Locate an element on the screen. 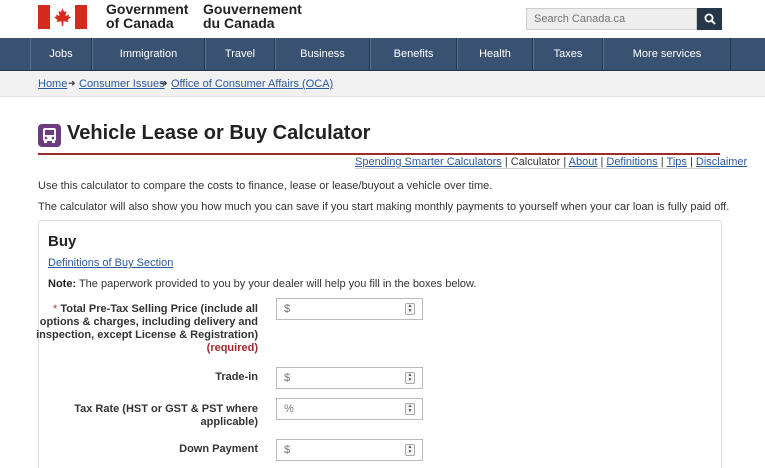  nav-item-benefits: Benefits is located at coordinates (413, 54).